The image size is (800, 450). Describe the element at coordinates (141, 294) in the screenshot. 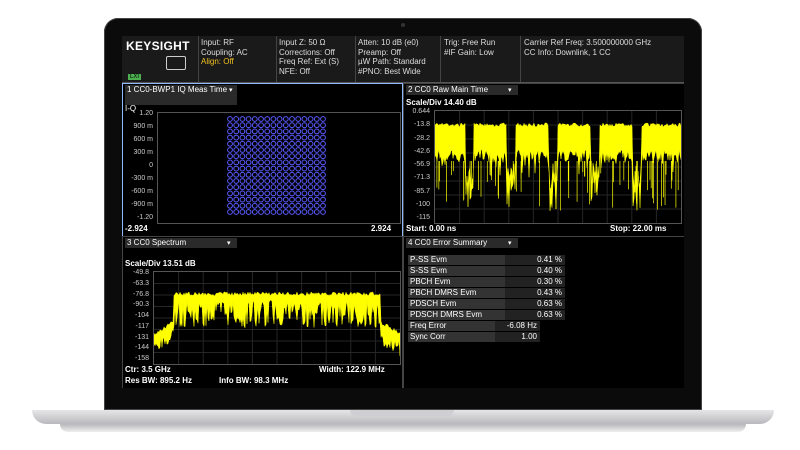

I see `y-tick-label: -76.8` at that location.